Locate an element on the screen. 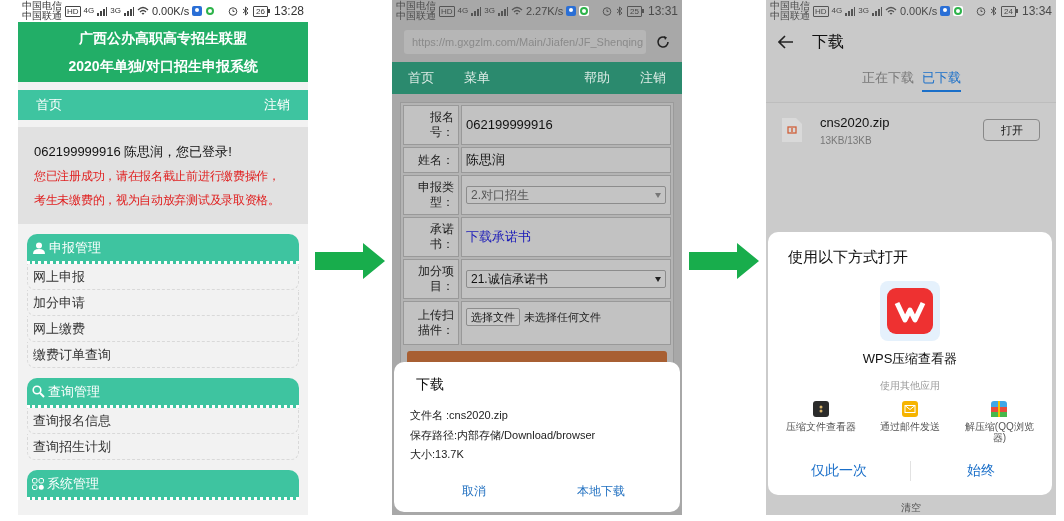 The height and width of the screenshot is (521, 1064). menu-item: 缴费订单查询 is located at coordinates (163, 355).